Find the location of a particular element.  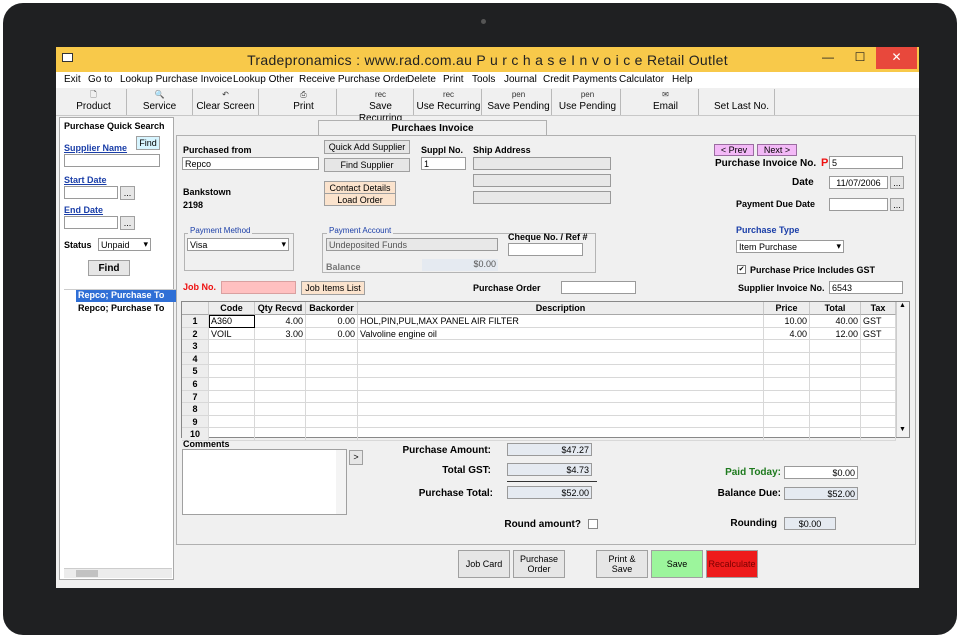

horizontal-scrollbar is located at coordinates (118, 573).